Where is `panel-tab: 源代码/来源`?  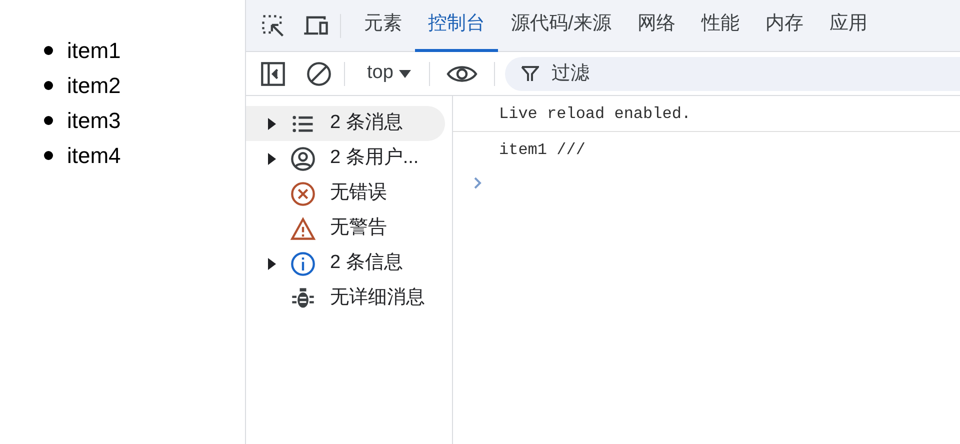
panel-tab: 源代码/来源 is located at coordinates (561, 26).